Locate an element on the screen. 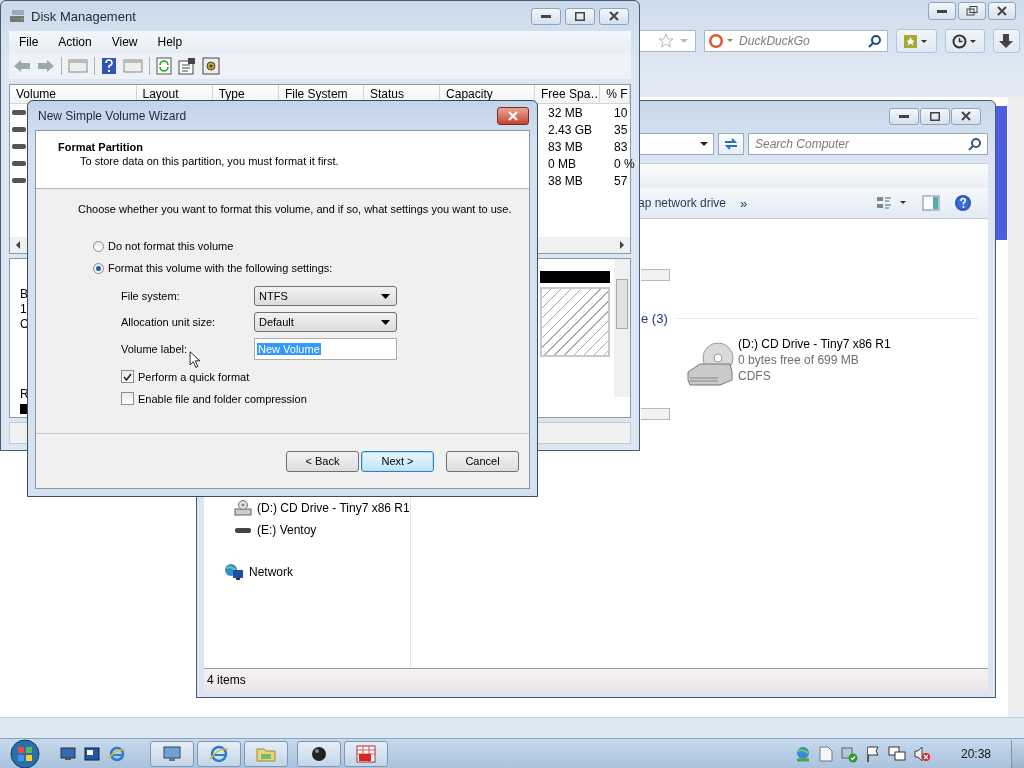  desktop-icon is located at coordinates (68, 753).